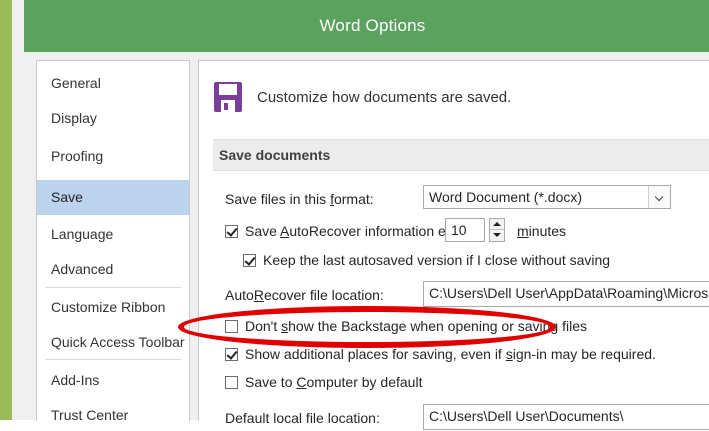 The height and width of the screenshot is (431, 709). What do you see at coordinates (497, 235) in the screenshot?
I see `spin-down-icon` at bounding box center [497, 235].